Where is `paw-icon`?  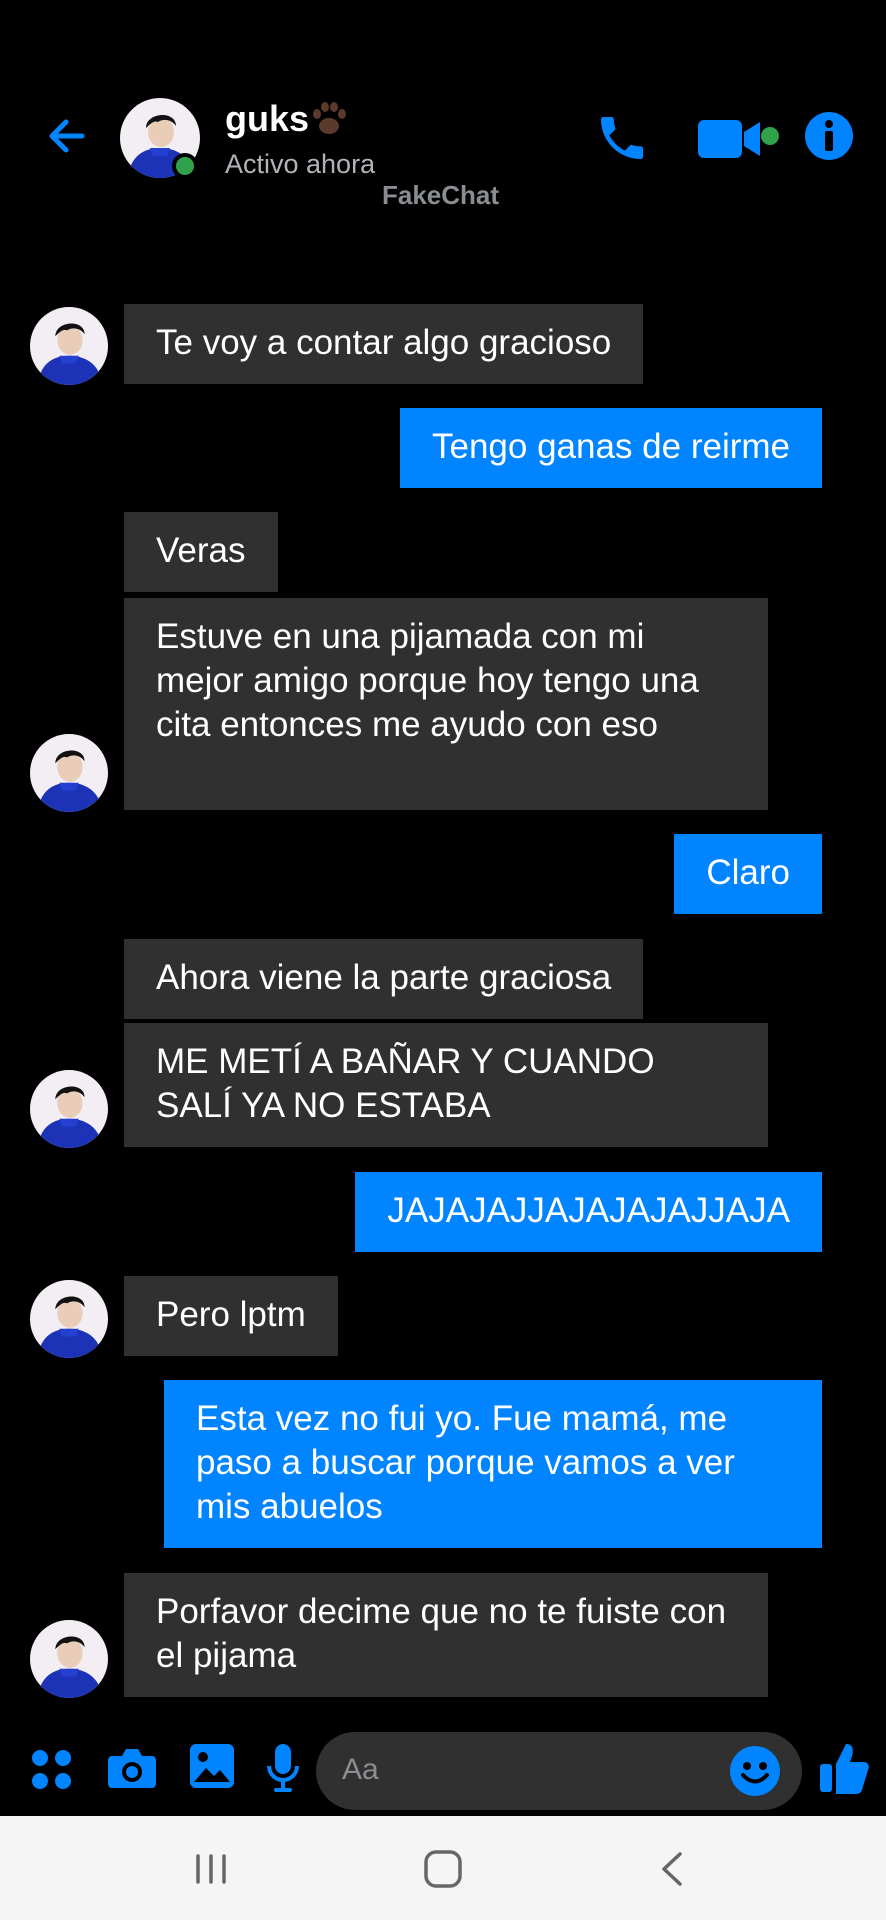 paw-icon is located at coordinates (329, 118).